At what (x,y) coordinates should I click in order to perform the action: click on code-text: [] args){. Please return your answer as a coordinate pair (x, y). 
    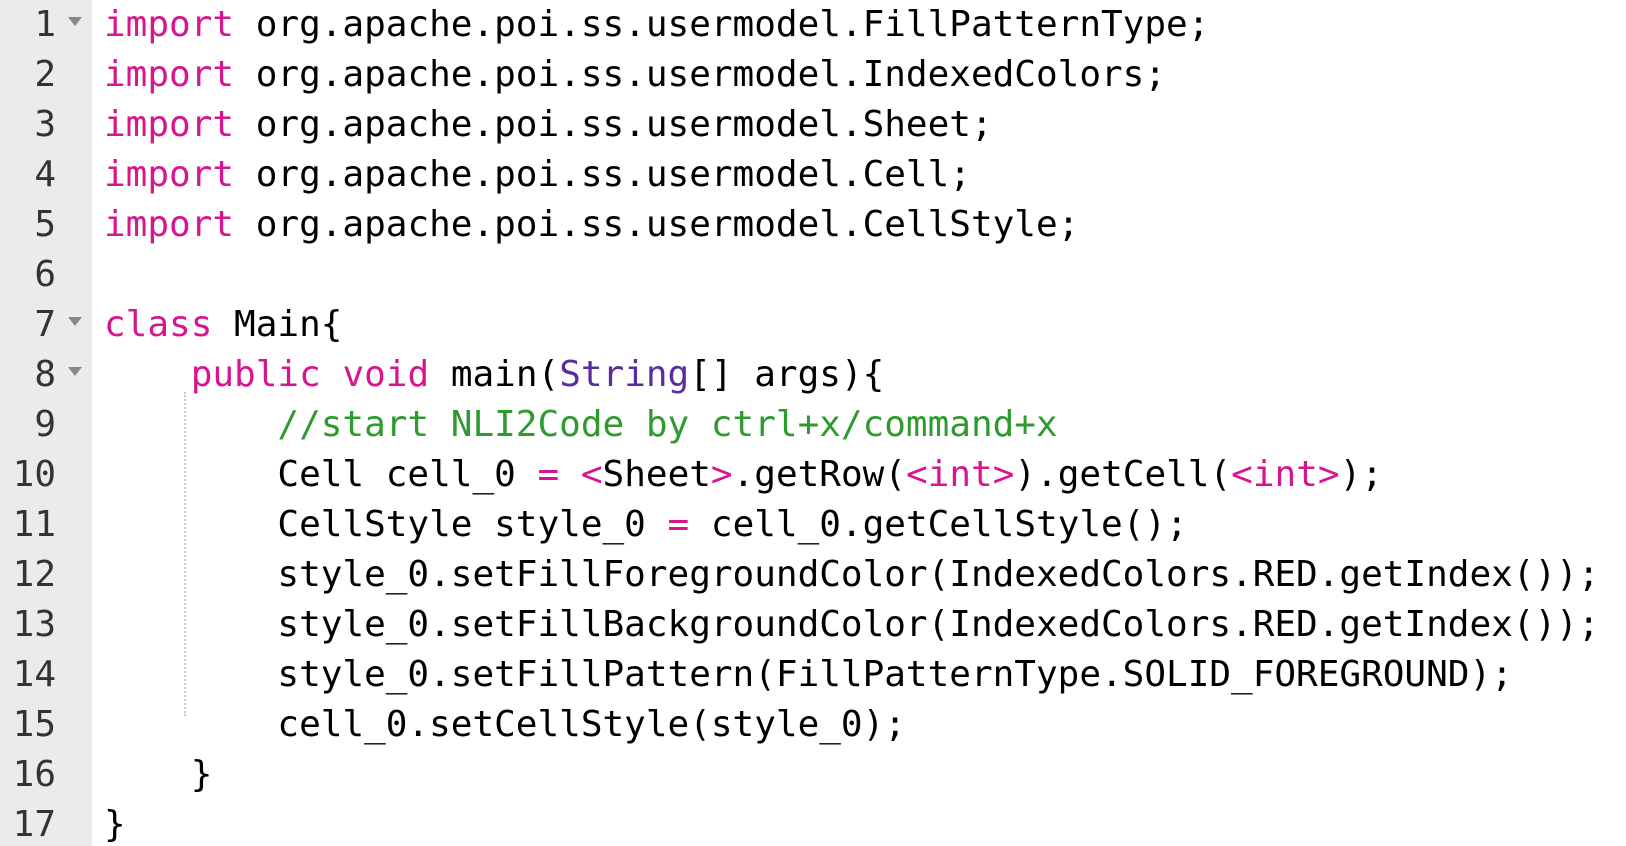
    Looking at the image, I should click on (787, 374).